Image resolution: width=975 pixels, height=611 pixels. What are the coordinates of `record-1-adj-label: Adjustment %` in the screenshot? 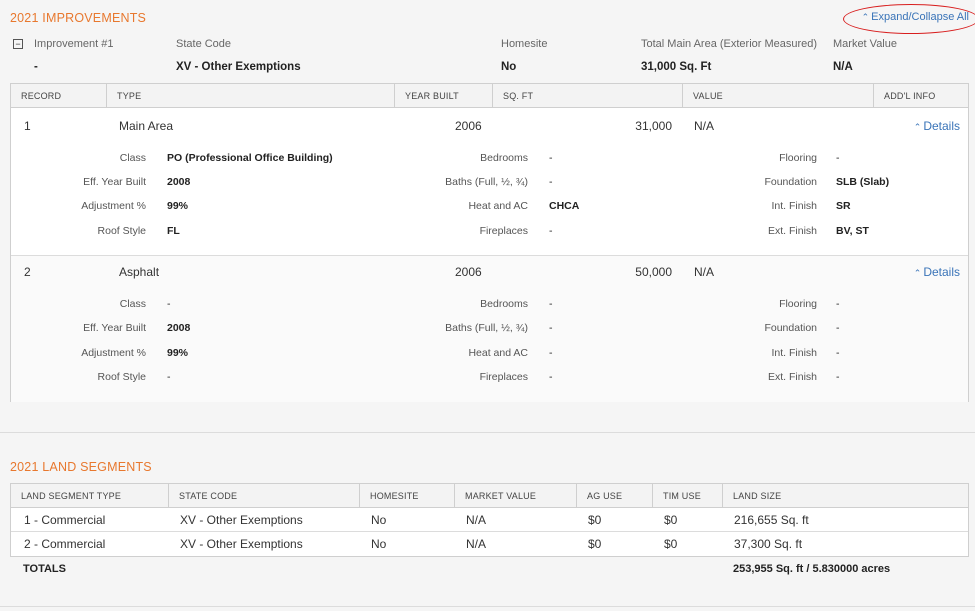 It's located at (113, 206).